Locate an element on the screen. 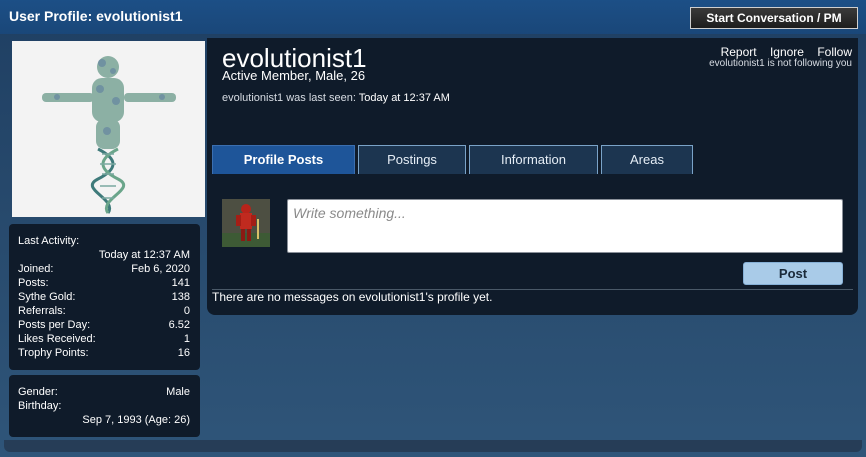 Image resolution: width=866 pixels, height=457 pixels. character-avatar-image is located at coordinates (246, 223).